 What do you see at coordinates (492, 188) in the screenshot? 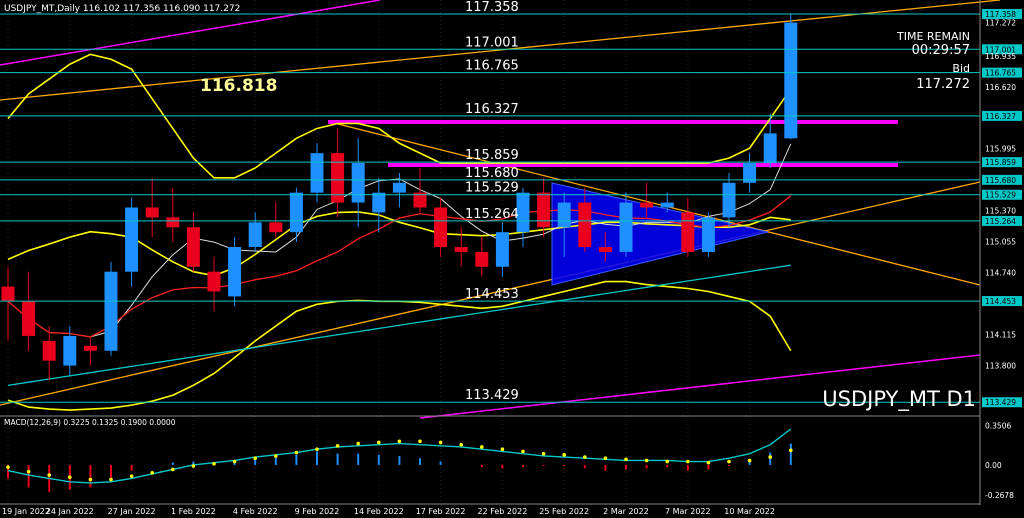
I see `level-label-6: 115.529` at bounding box center [492, 188].